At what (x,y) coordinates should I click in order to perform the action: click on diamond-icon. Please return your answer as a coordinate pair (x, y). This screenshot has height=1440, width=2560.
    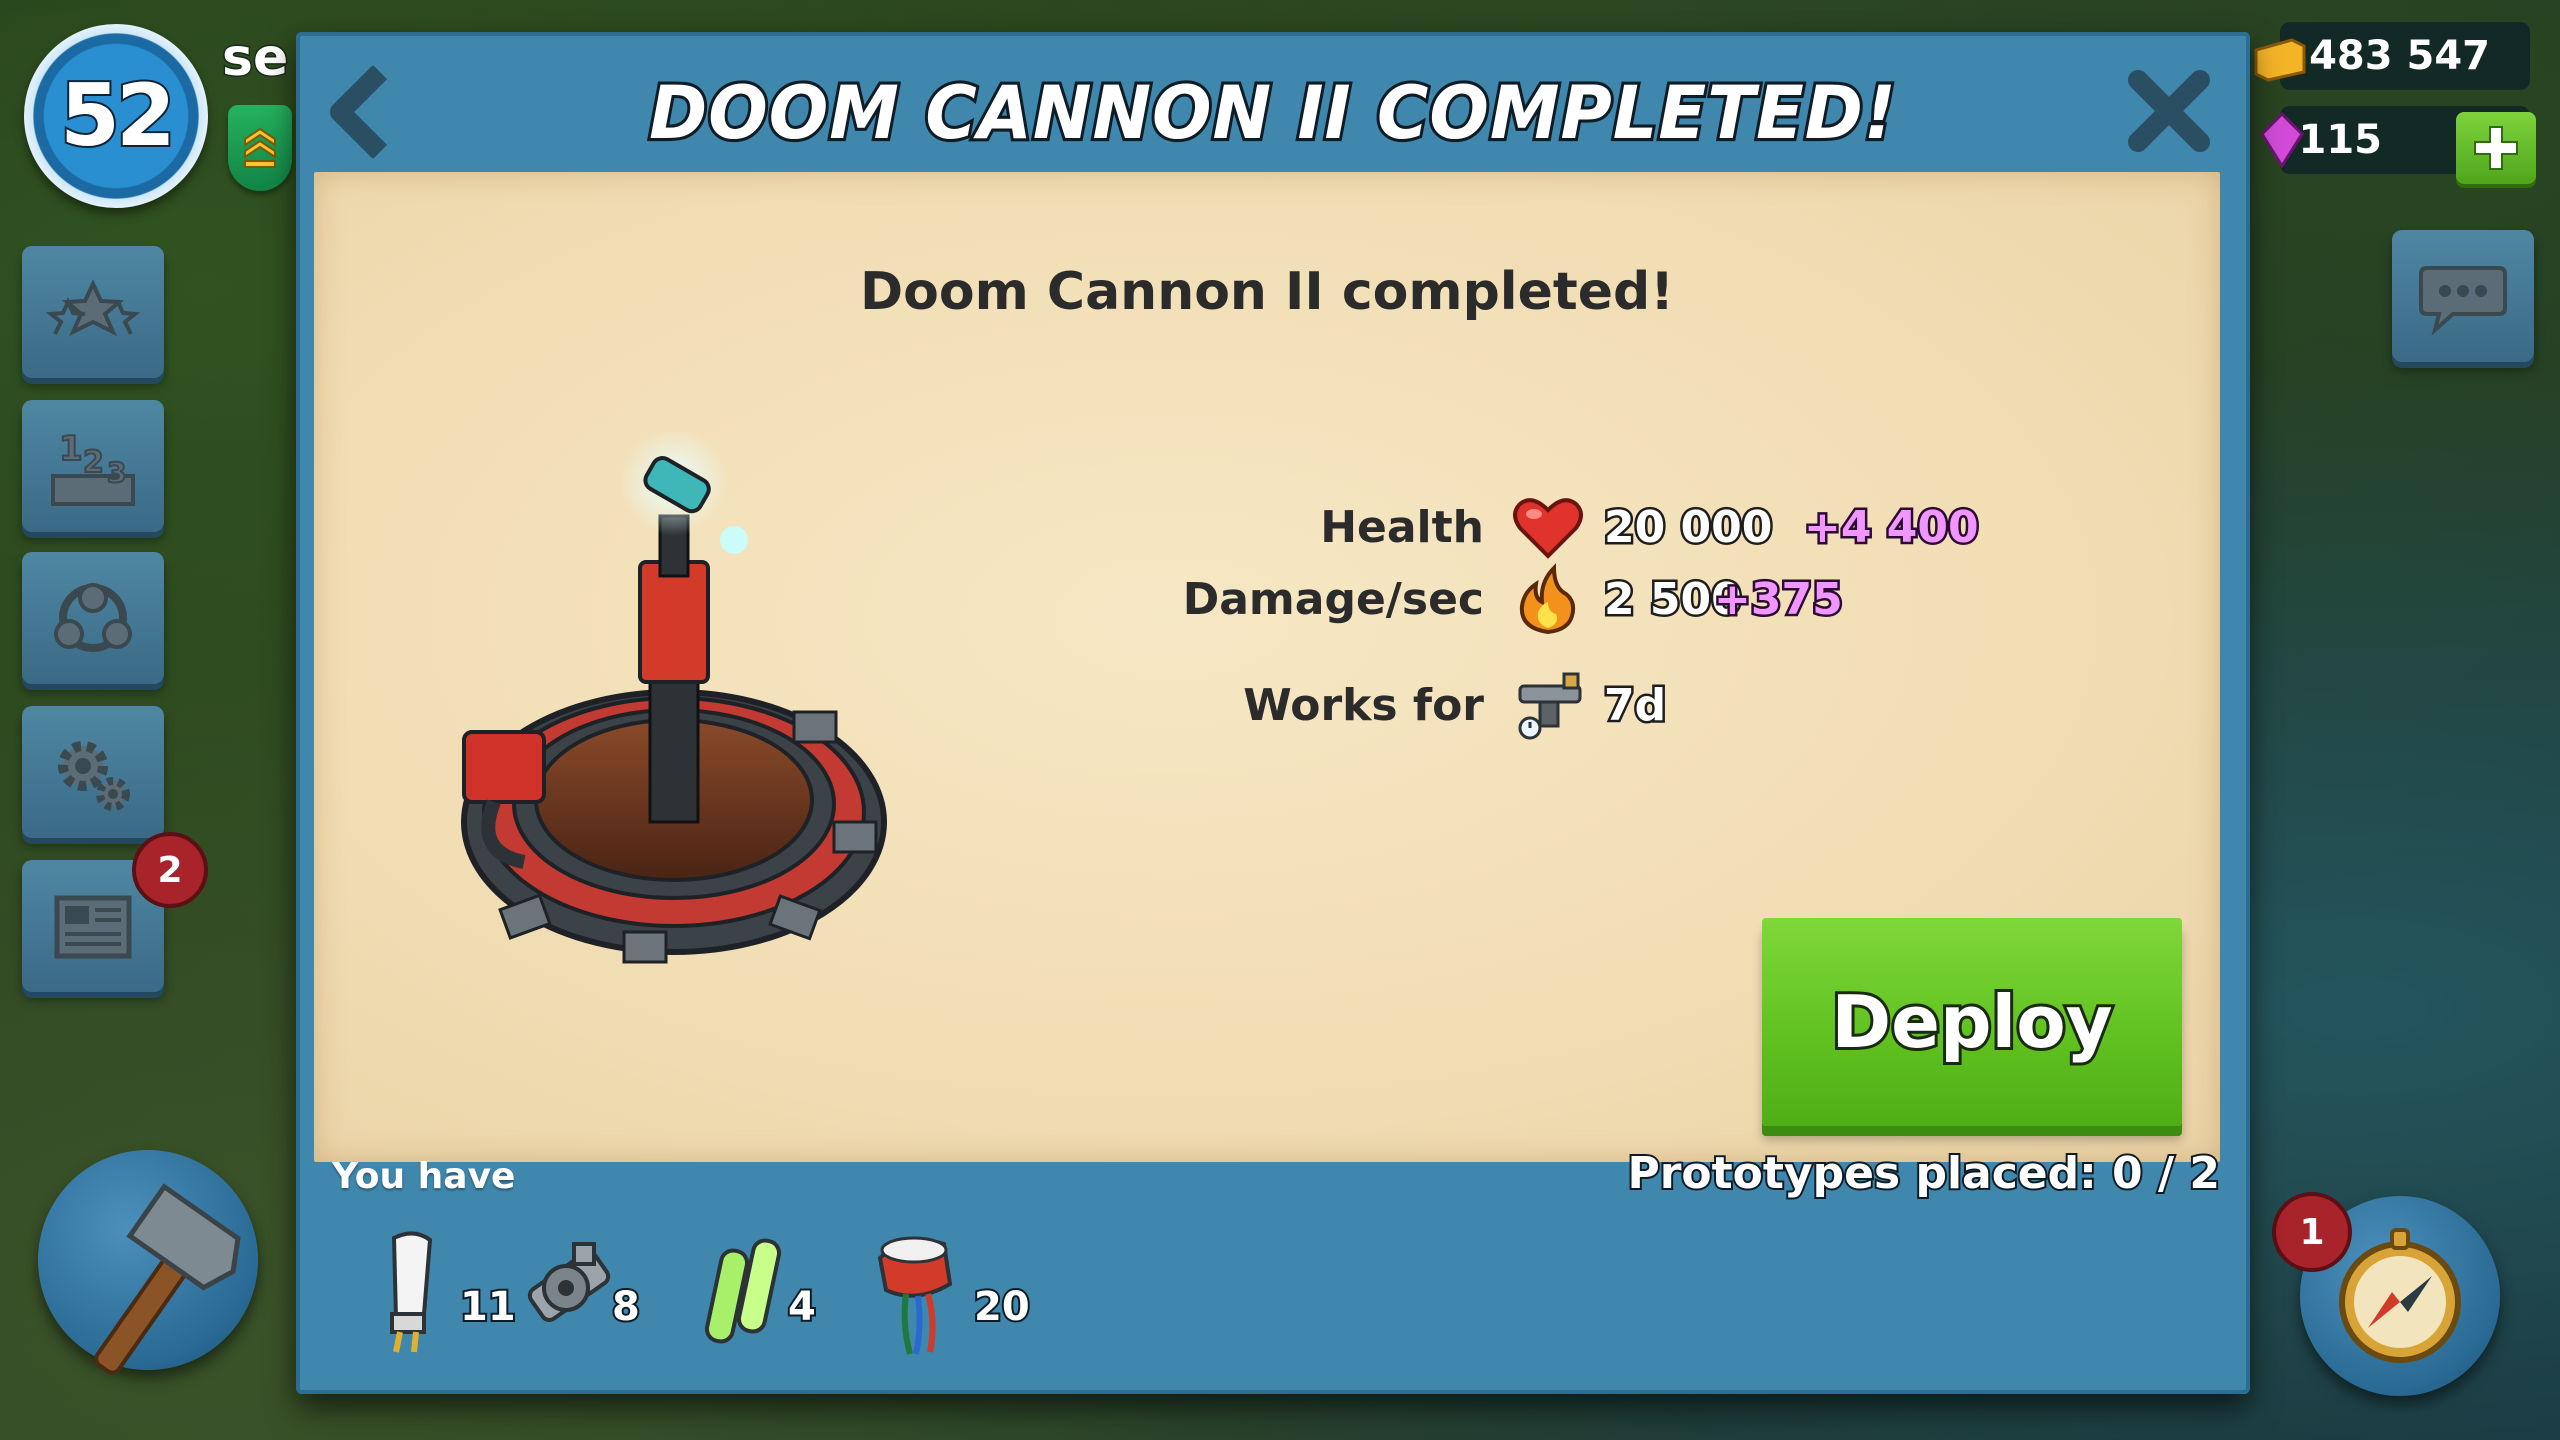
    Looking at the image, I should click on (2282, 140).